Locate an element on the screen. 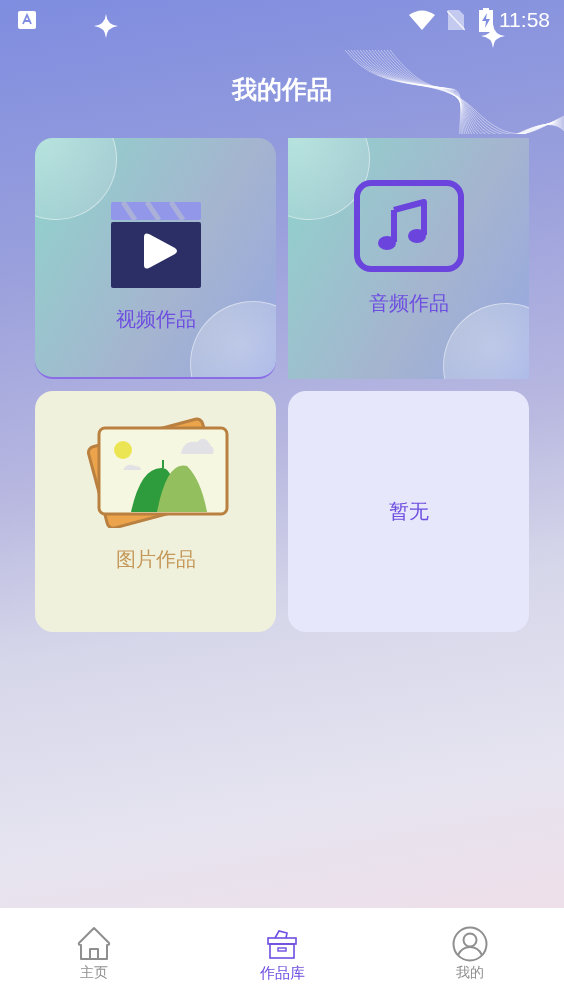 The height and width of the screenshot is (1002, 564). work-card: 暂无 is located at coordinates (408, 511).